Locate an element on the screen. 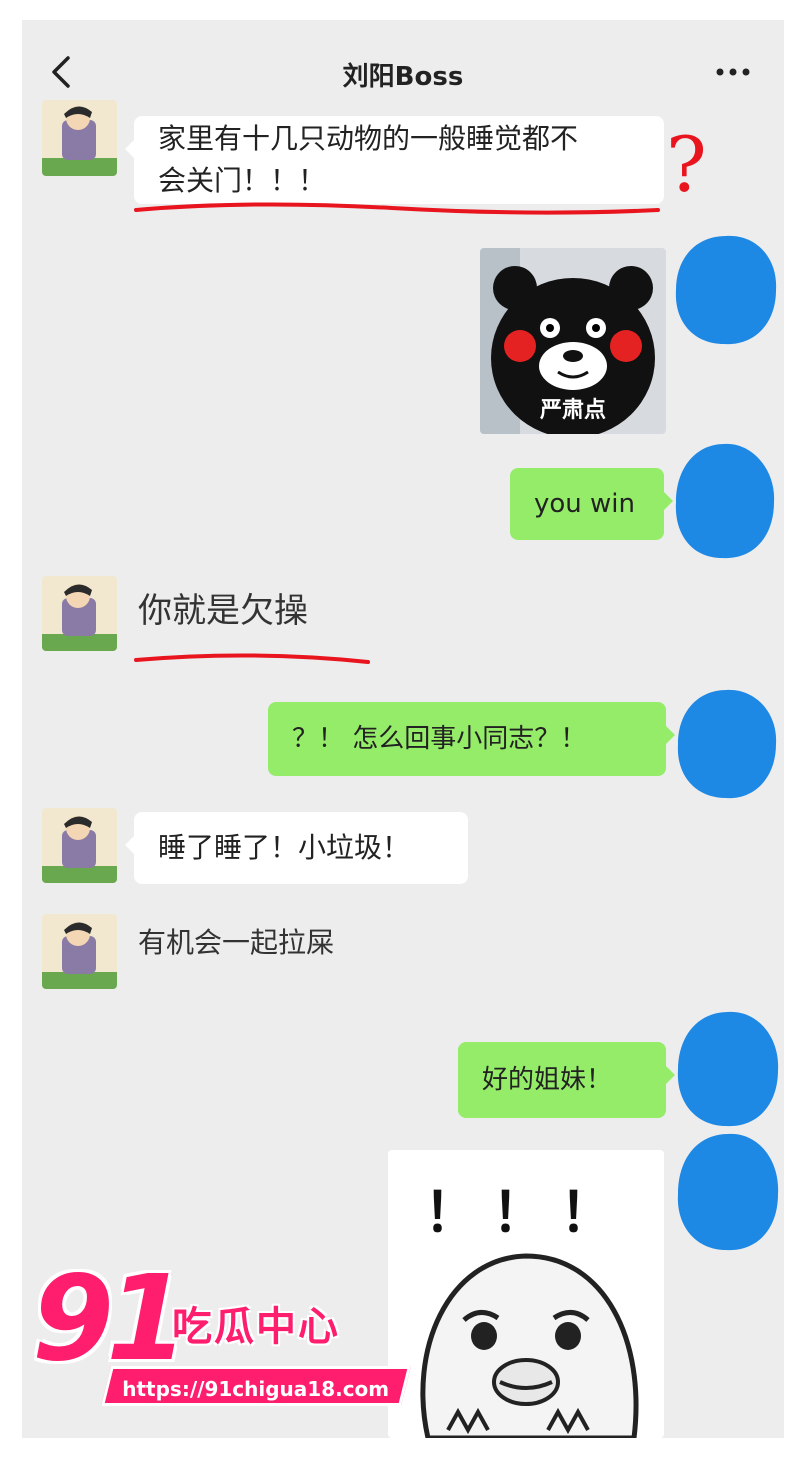  chat-header: 刘阳Boss is located at coordinates (403, 70).